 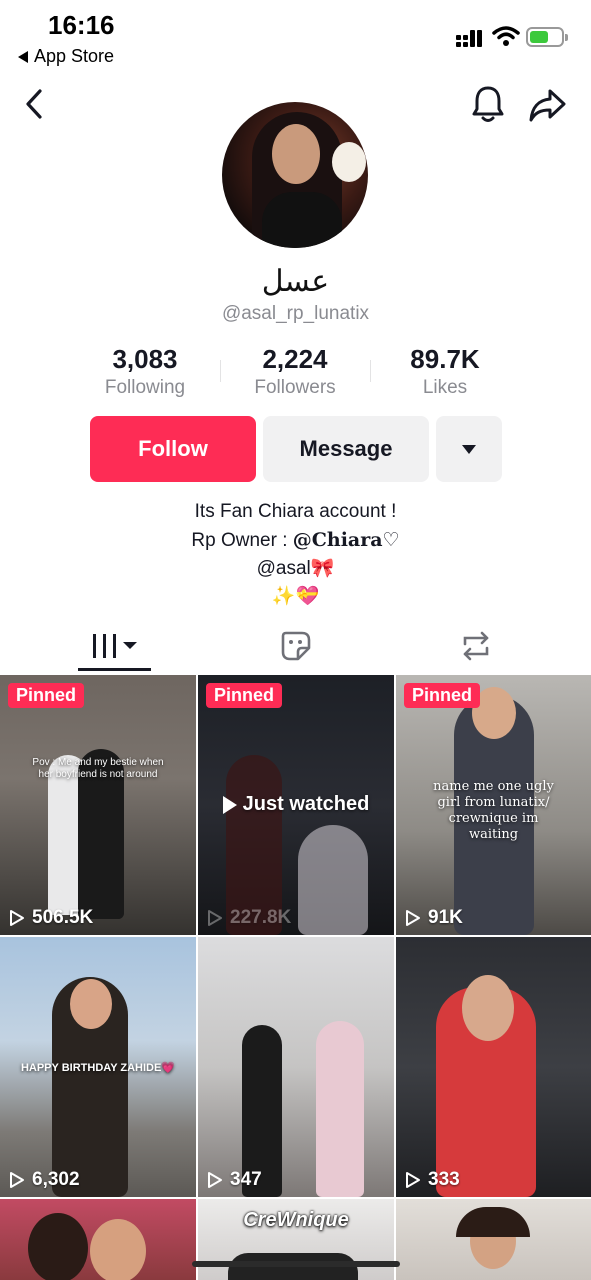 I want to click on just-watched-overlay: Just watched, so click(x=296, y=804).